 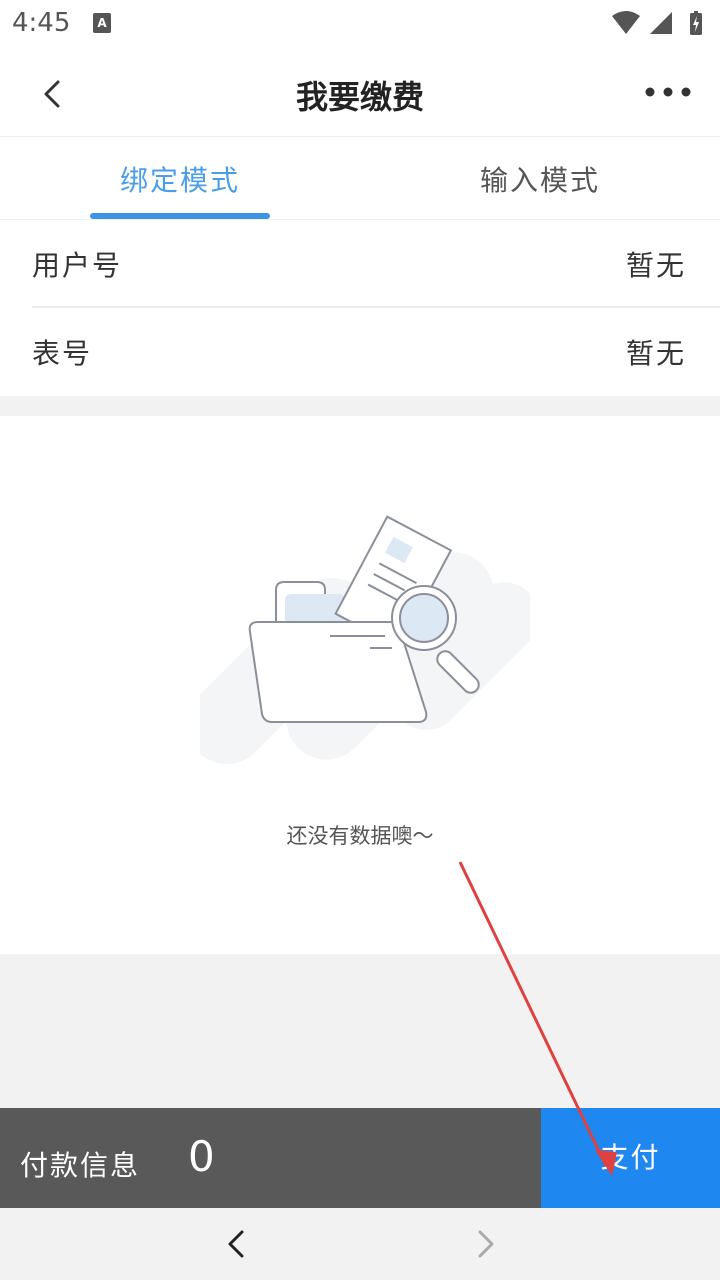 I want to click on tab-label: 绑定模式, so click(x=179, y=180).